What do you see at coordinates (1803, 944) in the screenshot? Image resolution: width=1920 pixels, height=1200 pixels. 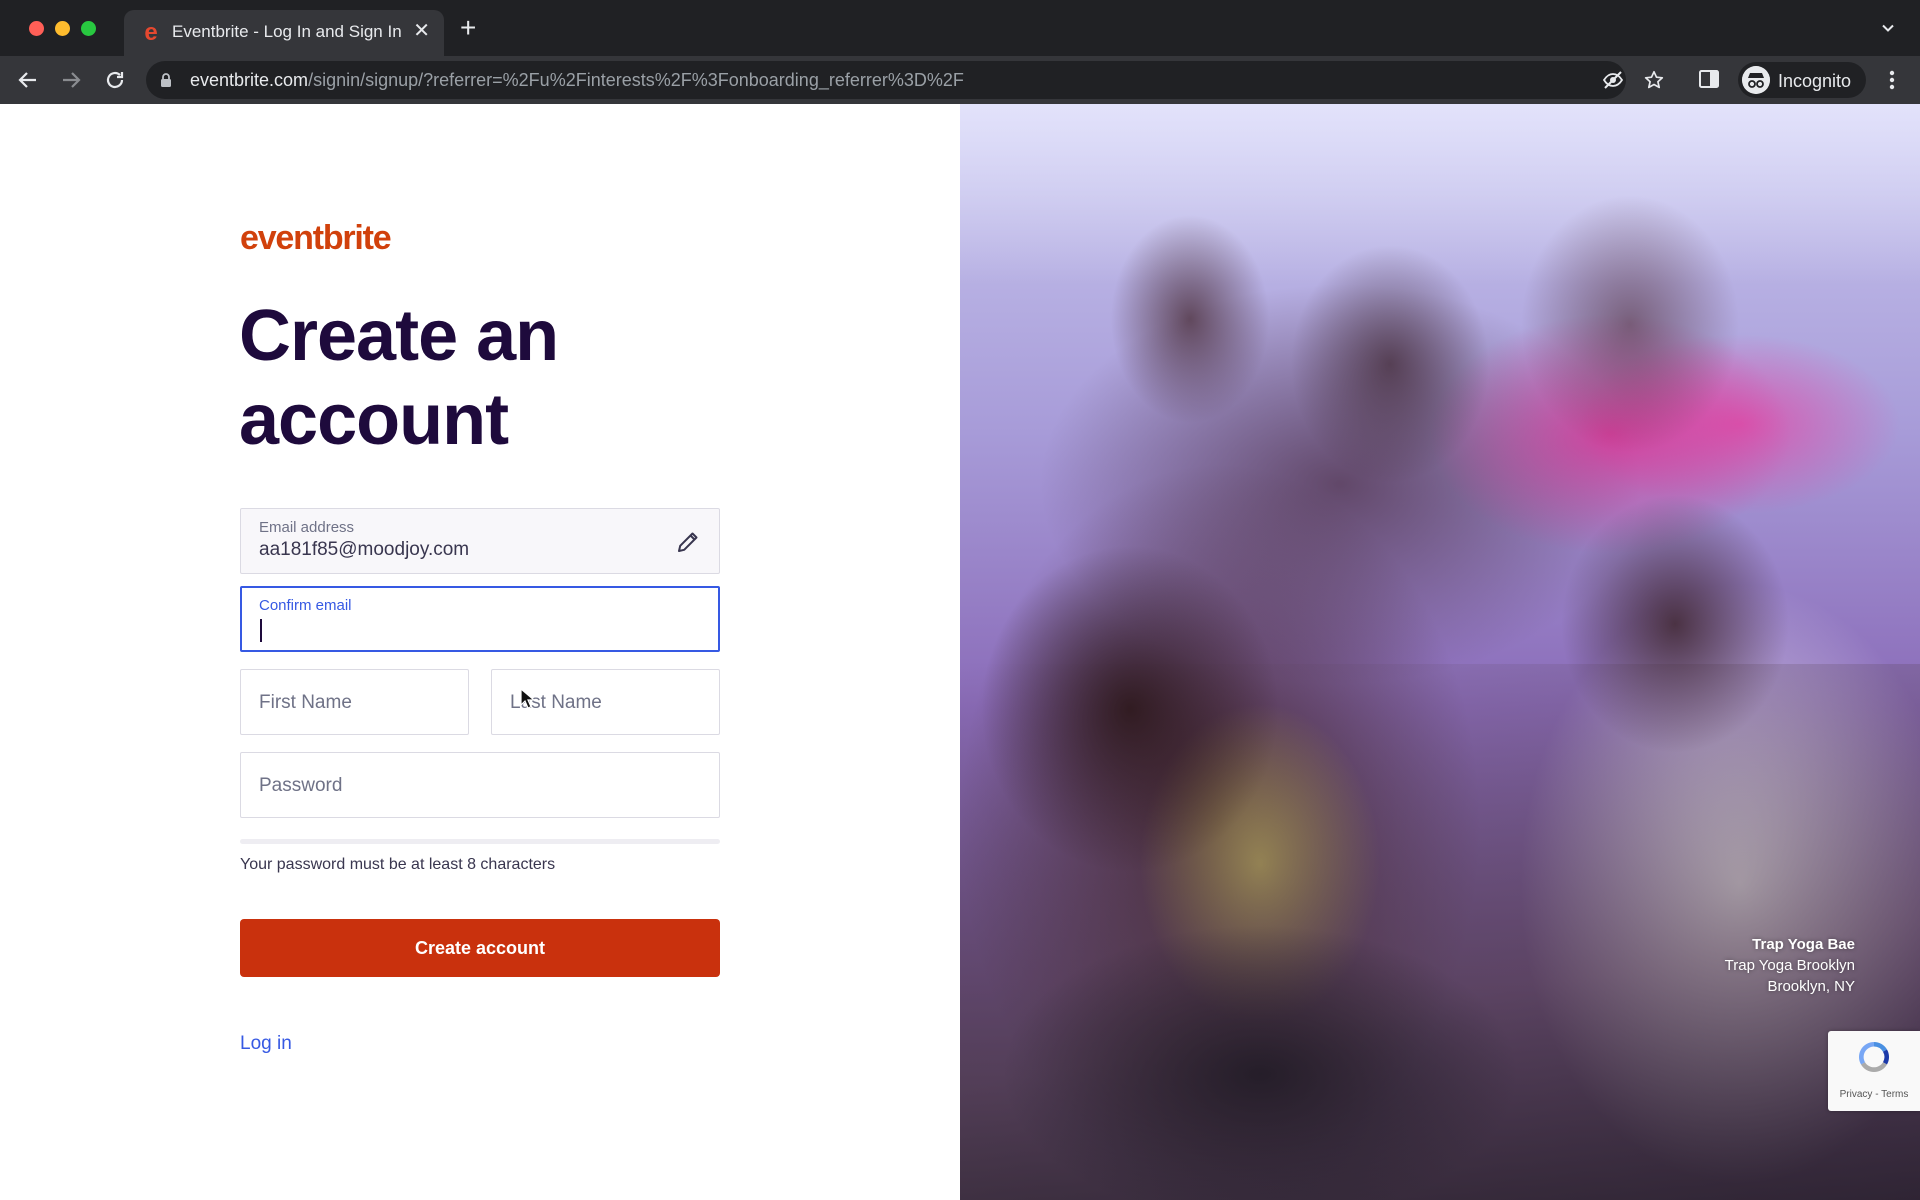 I see `caption-name: Trap Yoga Bae` at bounding box center [1803, 944].